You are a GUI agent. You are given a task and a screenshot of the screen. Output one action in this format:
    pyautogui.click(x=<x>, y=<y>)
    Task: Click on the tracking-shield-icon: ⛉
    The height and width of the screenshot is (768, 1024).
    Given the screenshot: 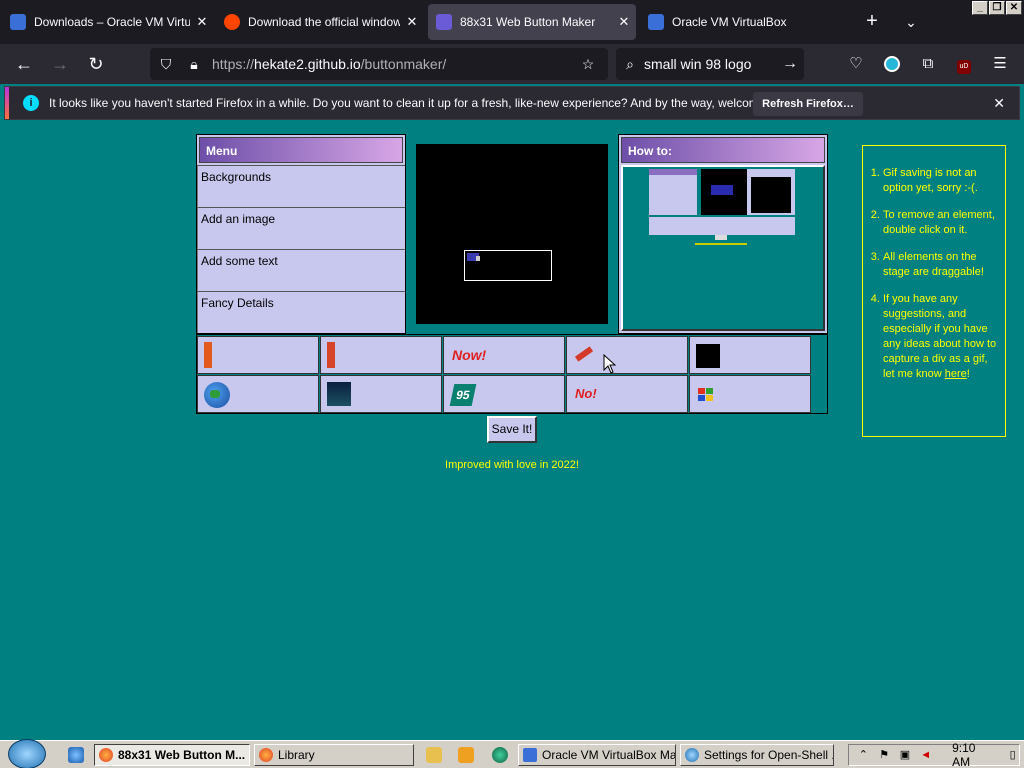 What is the action you would take?
    pyautogui.click(x=166, y=64)
    